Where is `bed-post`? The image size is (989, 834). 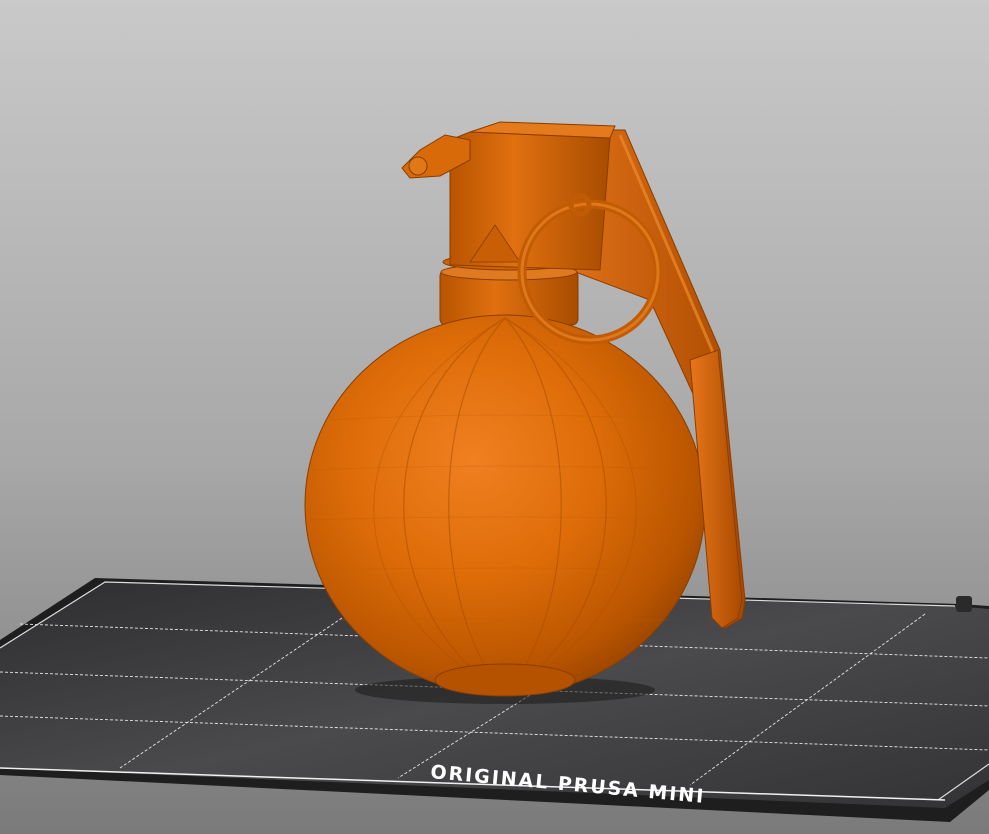
bed-post is located at coordinates (964, 604).